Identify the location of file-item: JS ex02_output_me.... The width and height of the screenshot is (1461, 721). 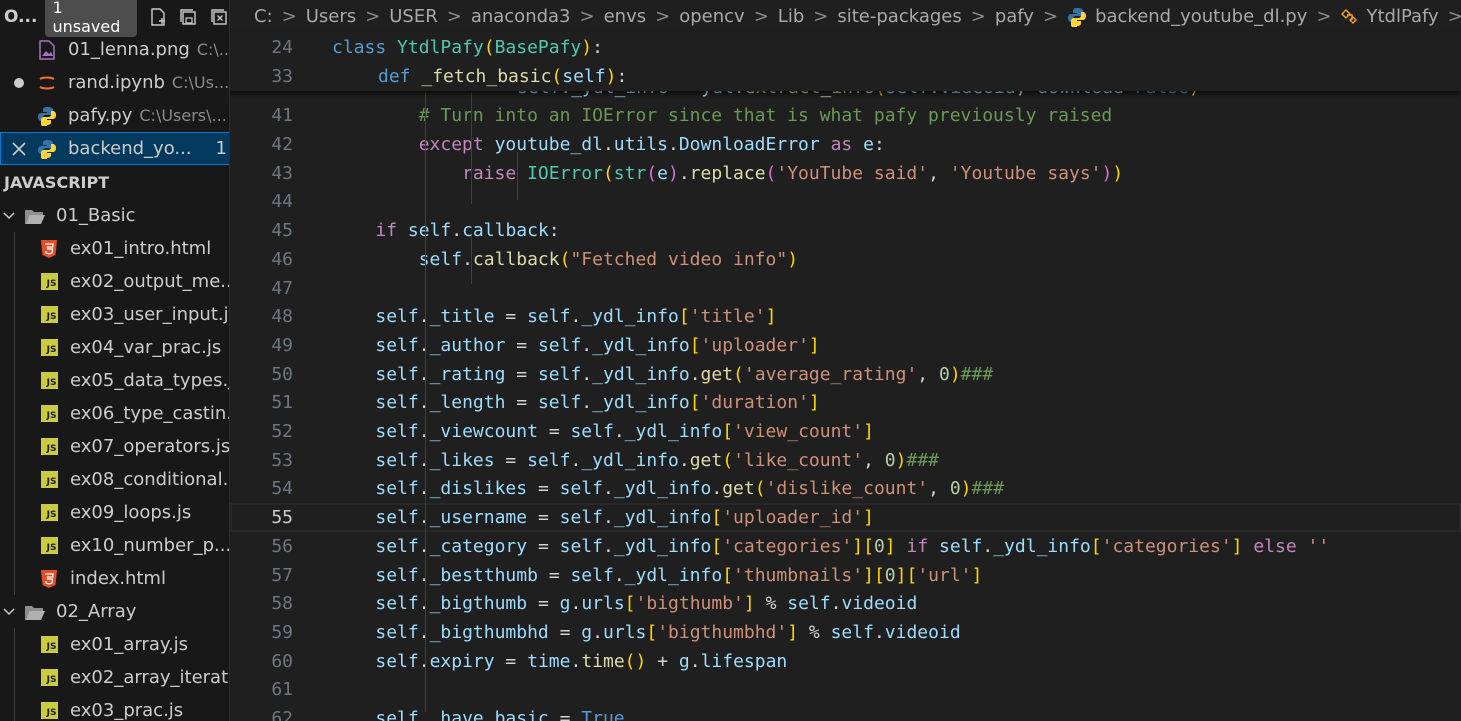
(114, 281).